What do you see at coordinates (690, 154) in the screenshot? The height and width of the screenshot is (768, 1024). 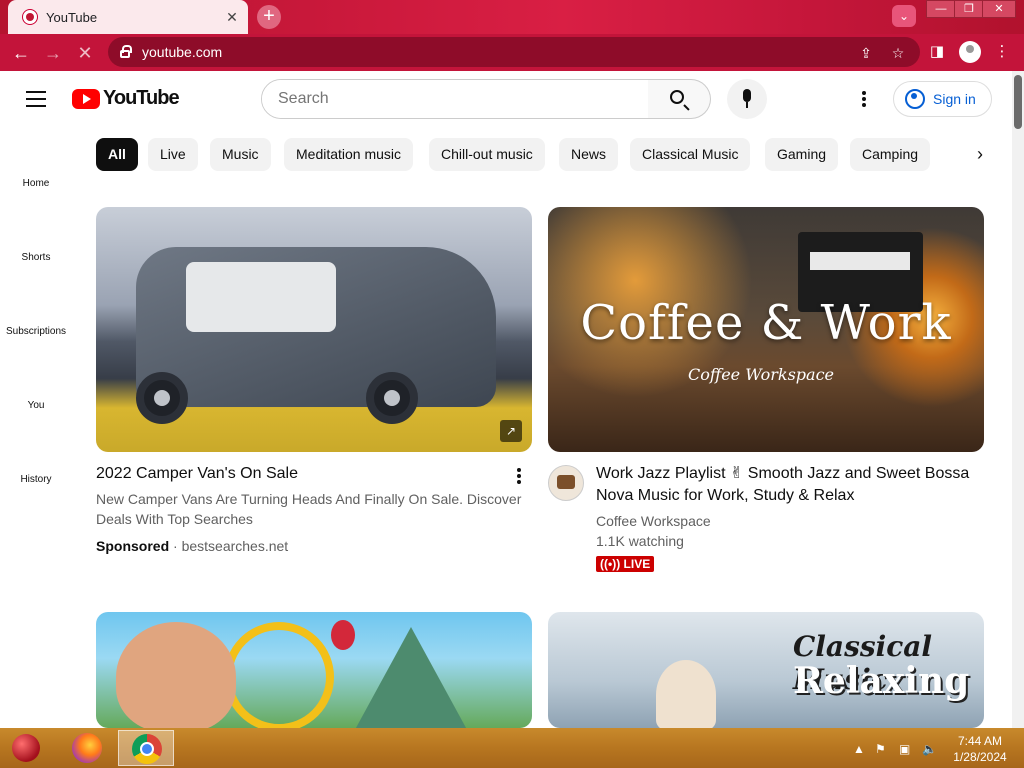 I see `chip-classical-music: Classical Music` at bounding box center [690, 154].